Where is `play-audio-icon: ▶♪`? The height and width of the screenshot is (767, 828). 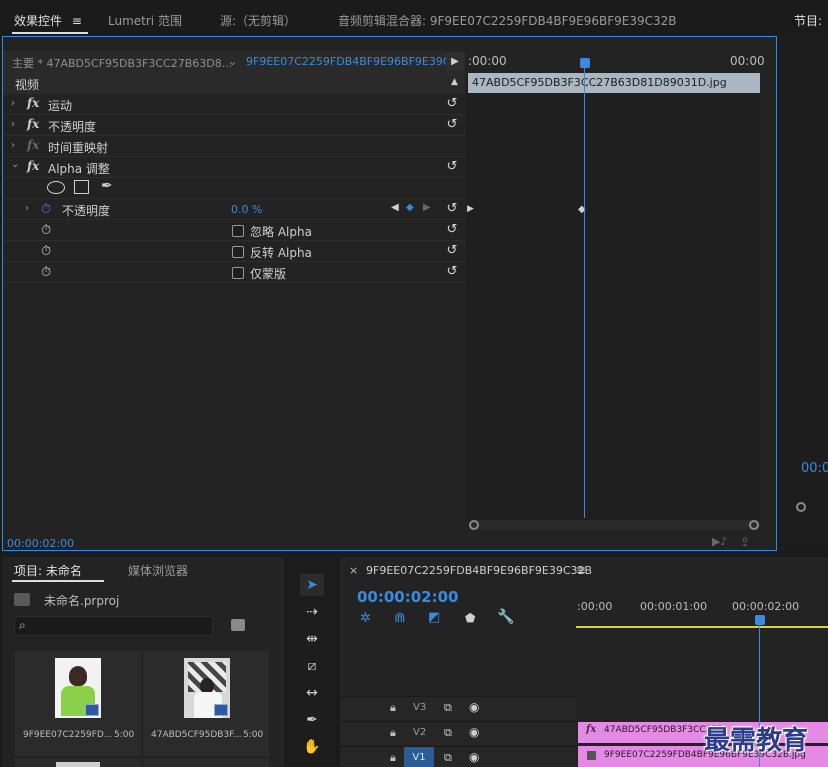
play-audio-icon: ▶♪ is located at coordinates (719, 541).